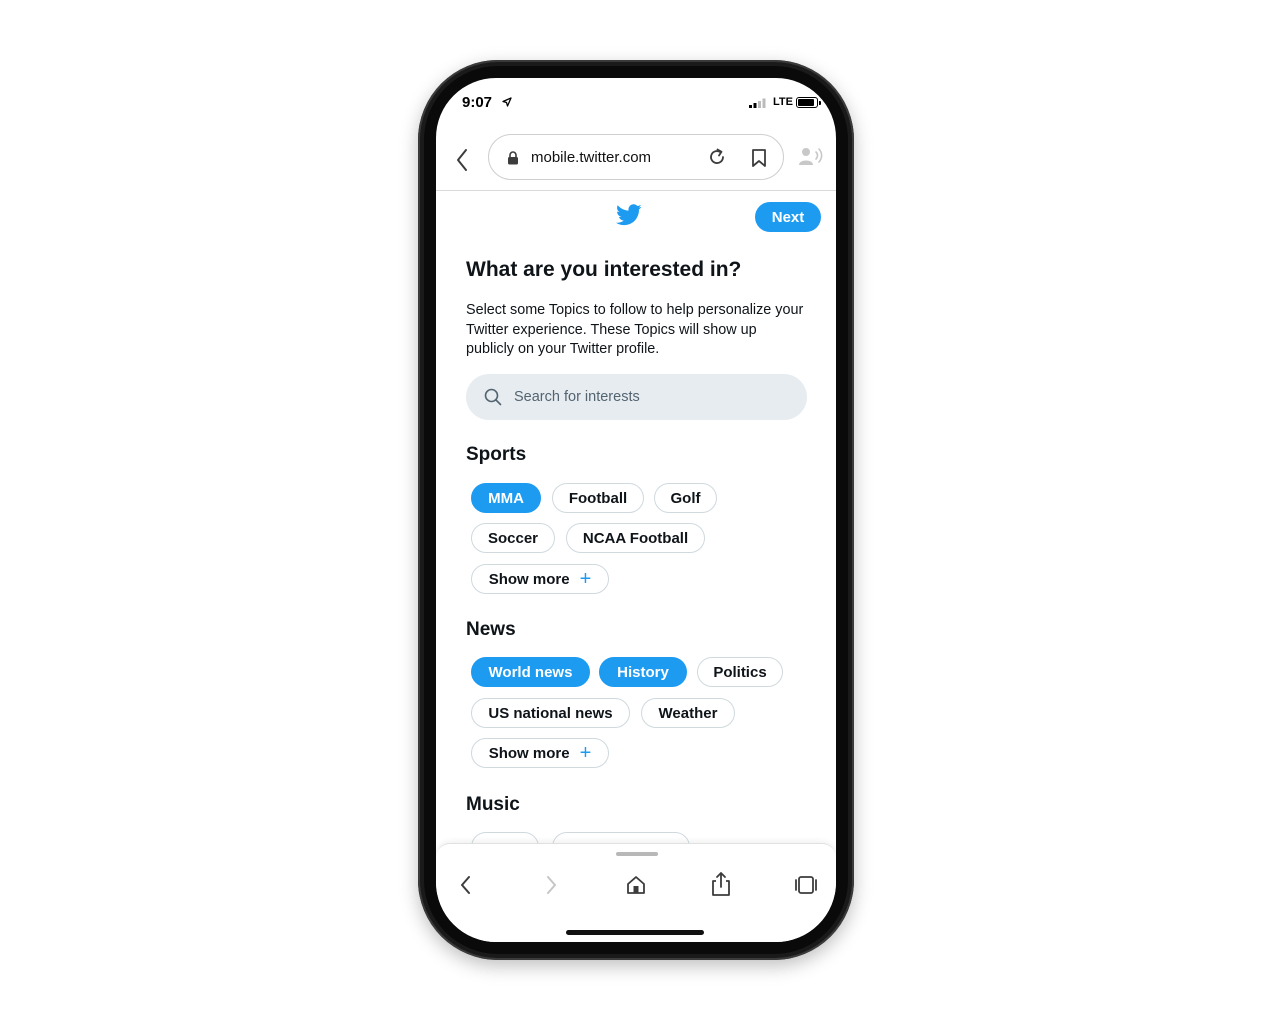  Describe the element at coordinates (807, 102) in the screenshot. I see `battery-icon` at that location.